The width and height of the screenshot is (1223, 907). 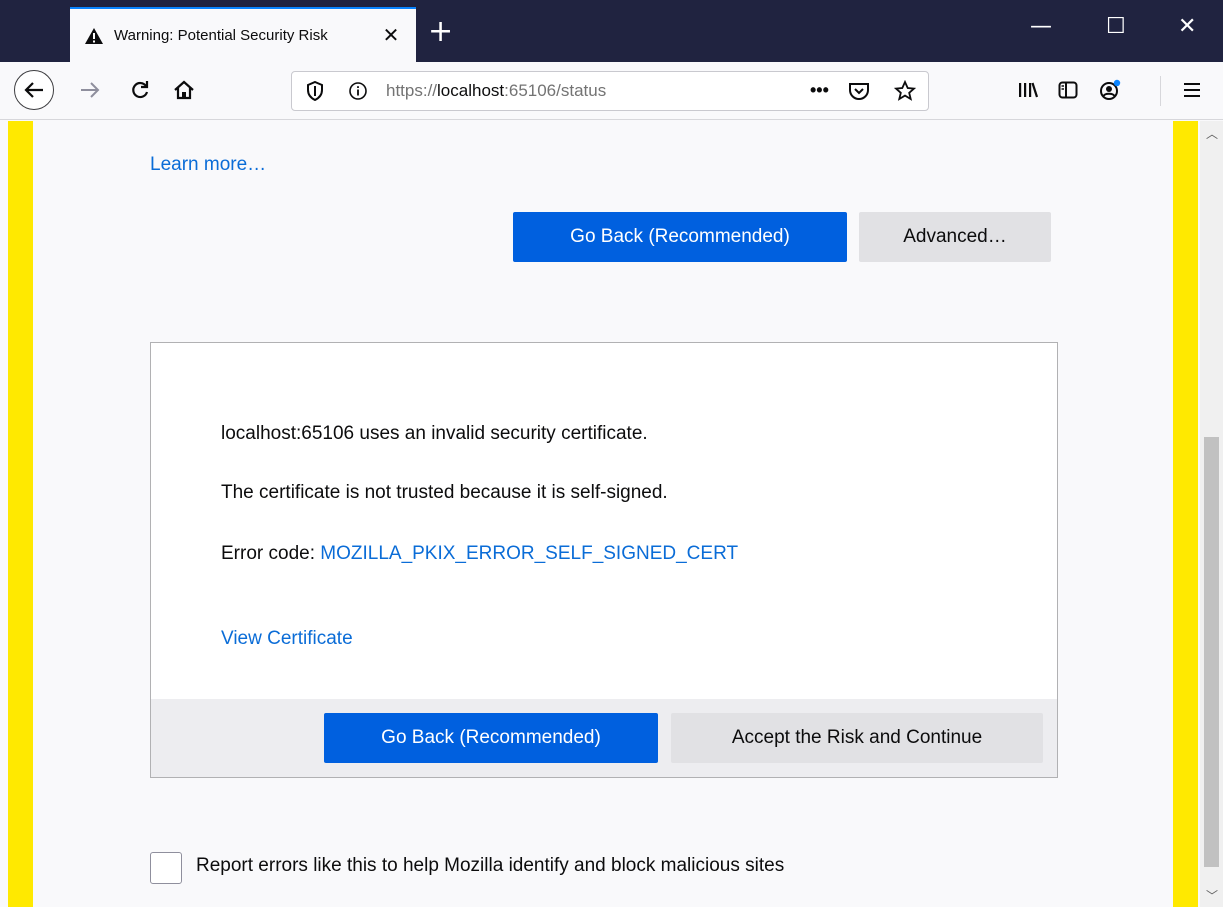 I want to click on sidebar-button, so click(x=1068, y=90).